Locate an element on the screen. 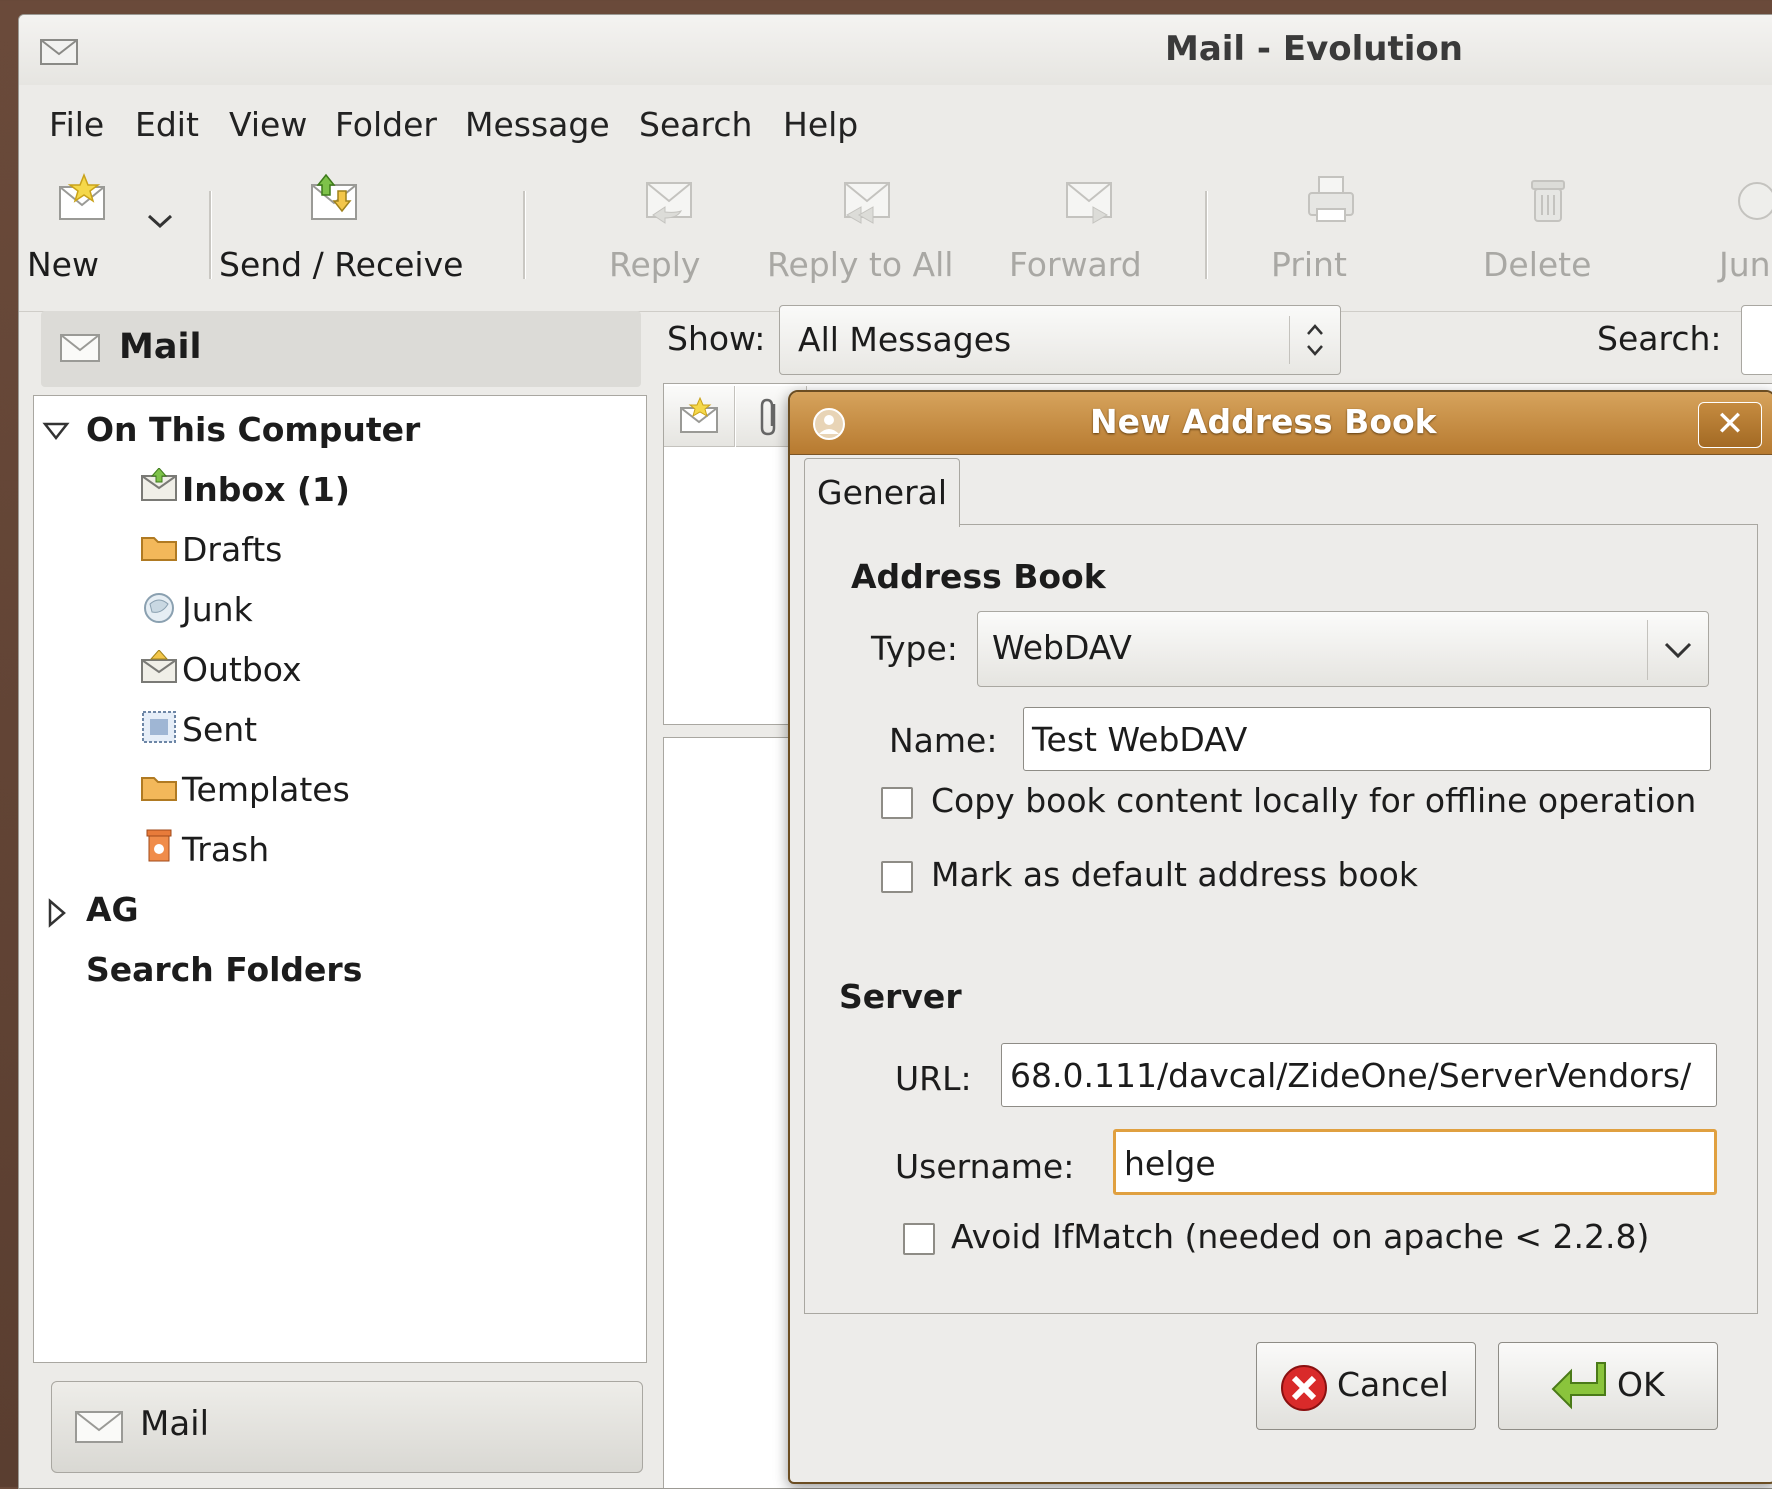 This screenshot has width=1772, height=1489. dialog-title: New Address Book is located at coordinates (1263, 421).